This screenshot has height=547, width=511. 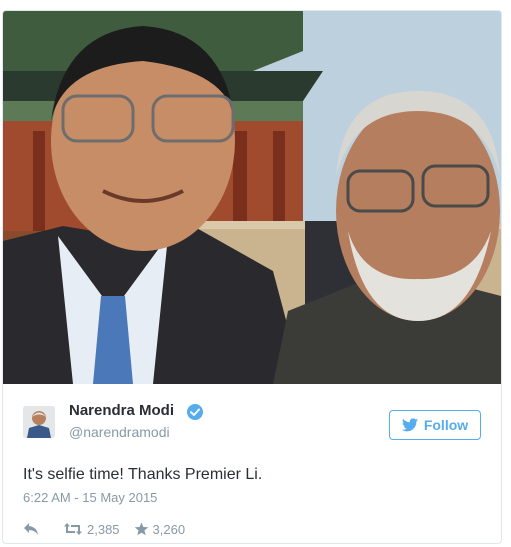 I want to click on retweet-button: 2,385, so click(x=91, y=529).